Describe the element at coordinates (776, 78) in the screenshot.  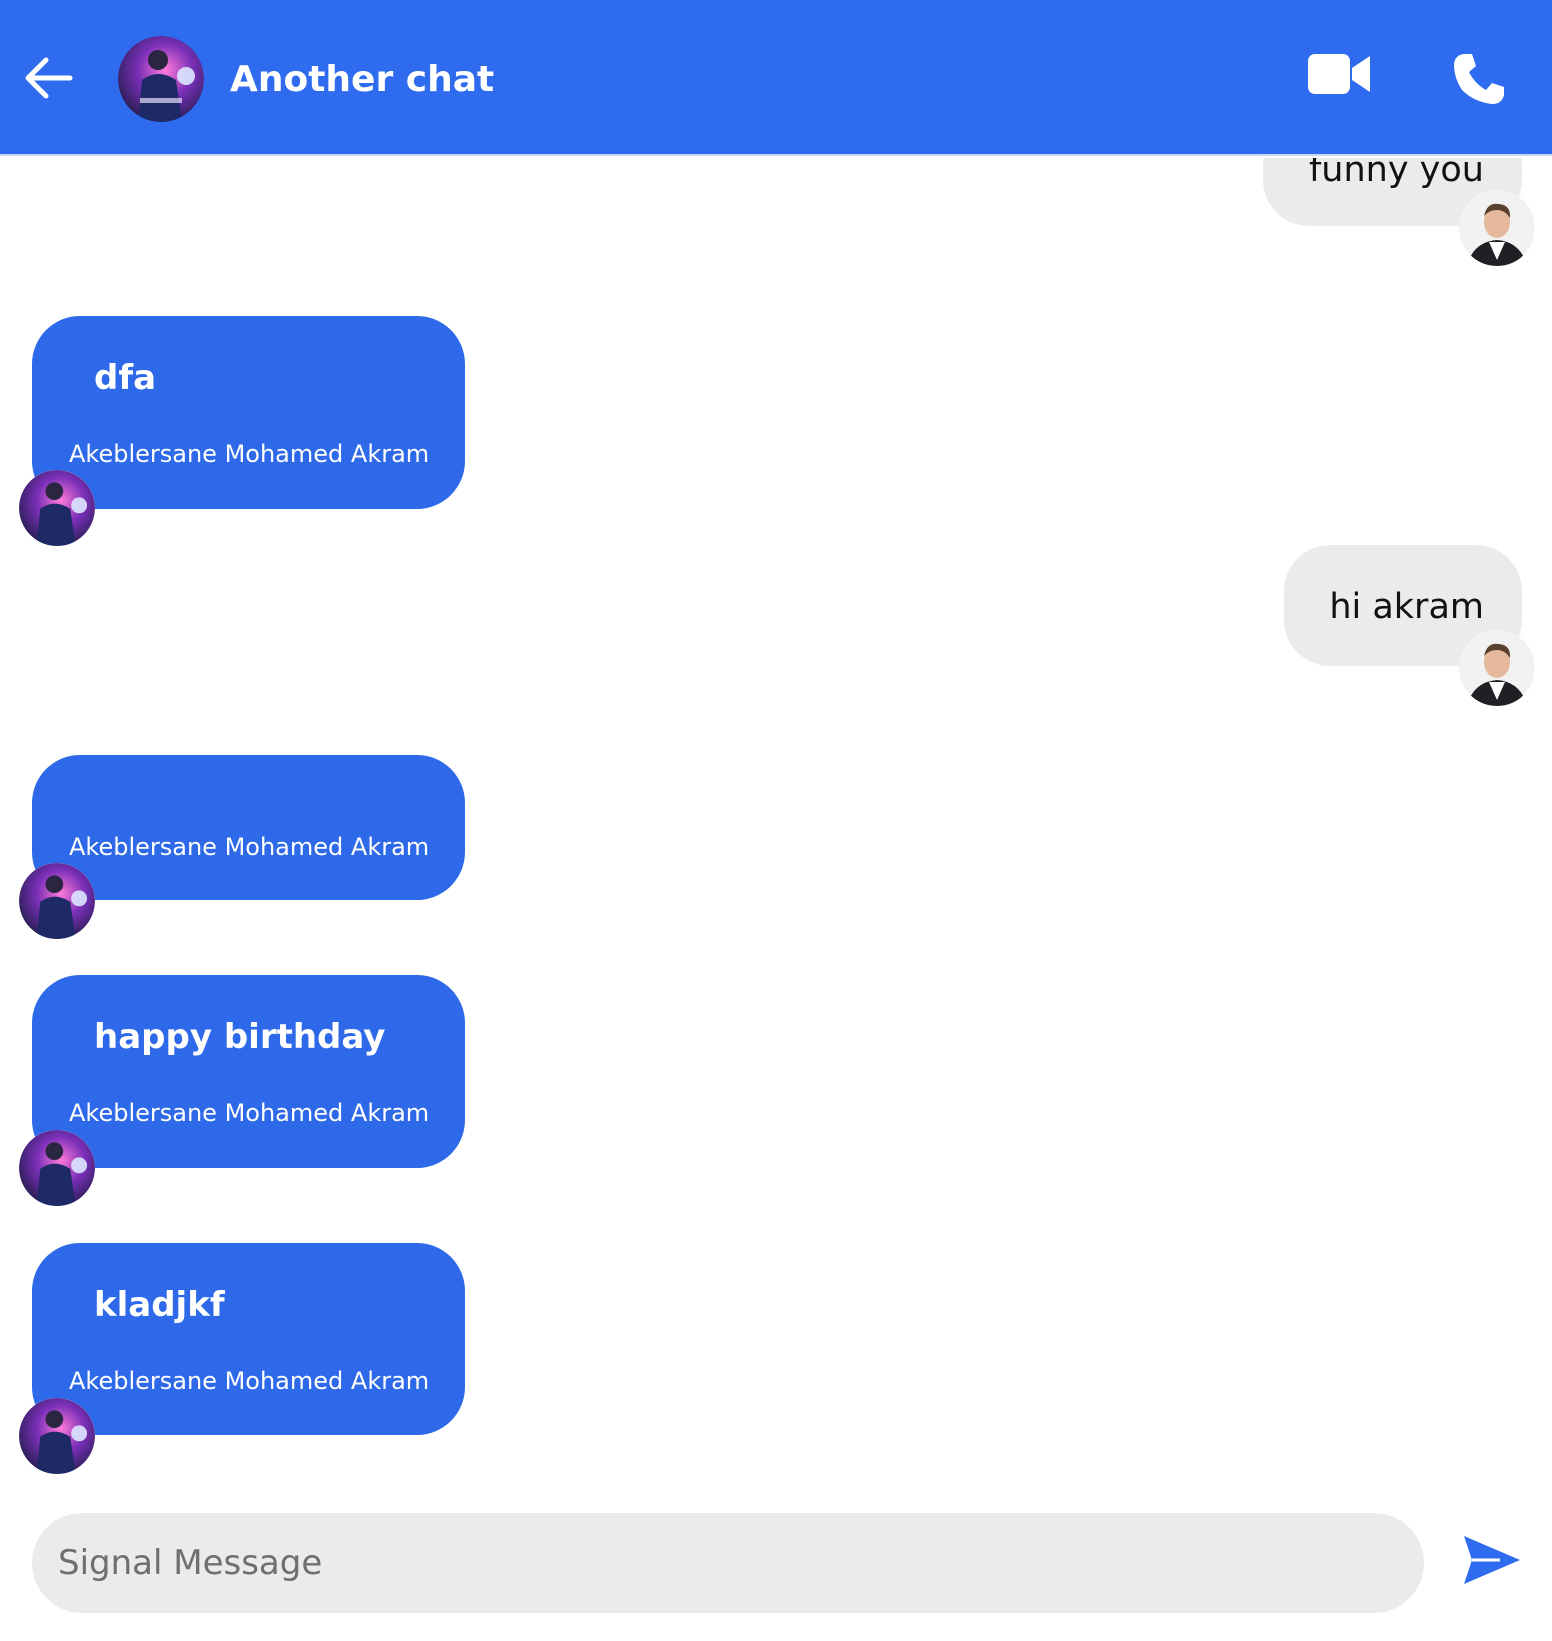
I see `chat-header: Another chat` at that location.